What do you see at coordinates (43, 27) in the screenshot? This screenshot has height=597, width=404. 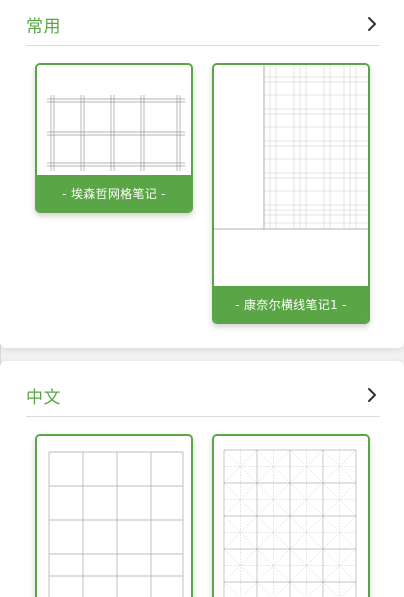 I see `section-title: 常用` at bounding box center [43, 27].